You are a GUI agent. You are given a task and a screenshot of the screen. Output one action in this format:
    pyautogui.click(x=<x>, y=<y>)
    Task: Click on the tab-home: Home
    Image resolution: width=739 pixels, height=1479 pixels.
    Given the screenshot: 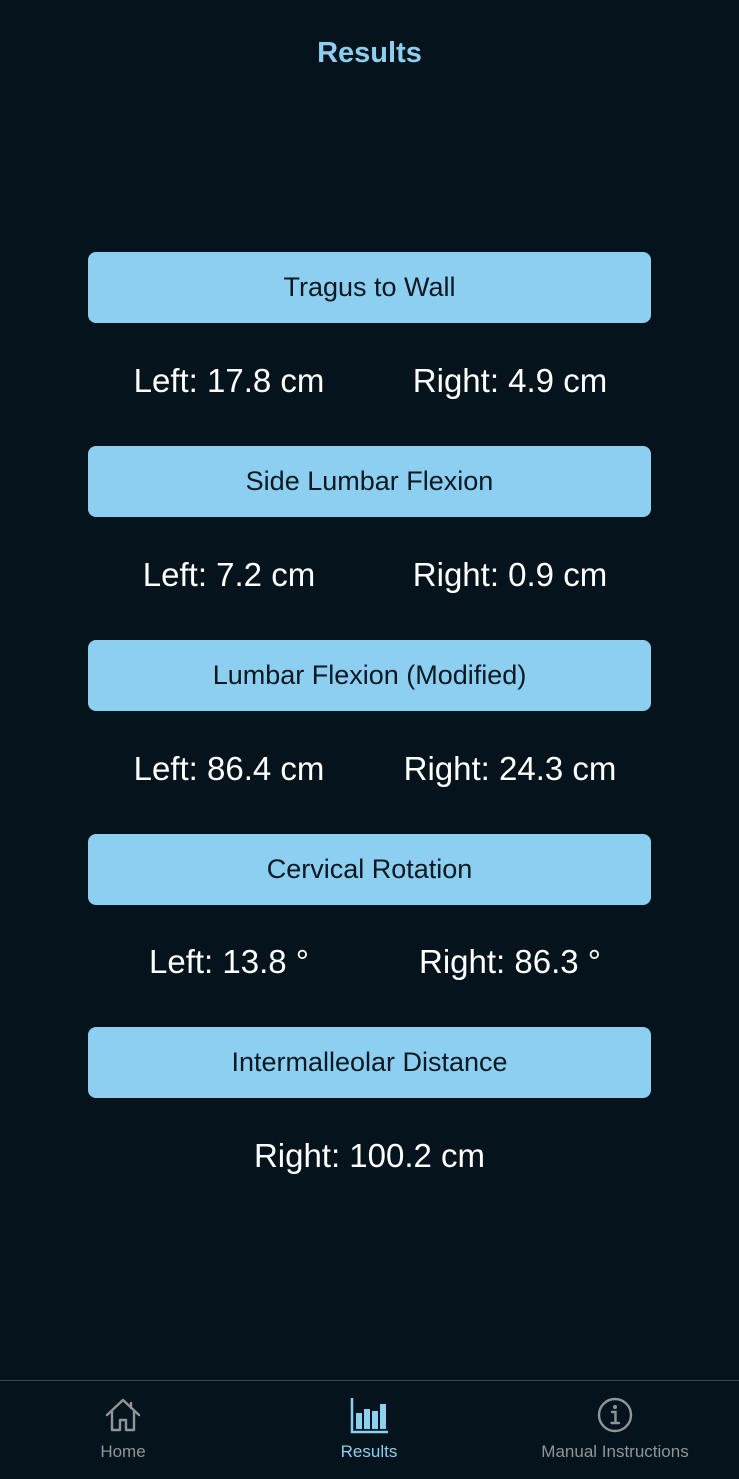 What is the action you would take?
    pyautogui.click(x=123, y=1430)
    